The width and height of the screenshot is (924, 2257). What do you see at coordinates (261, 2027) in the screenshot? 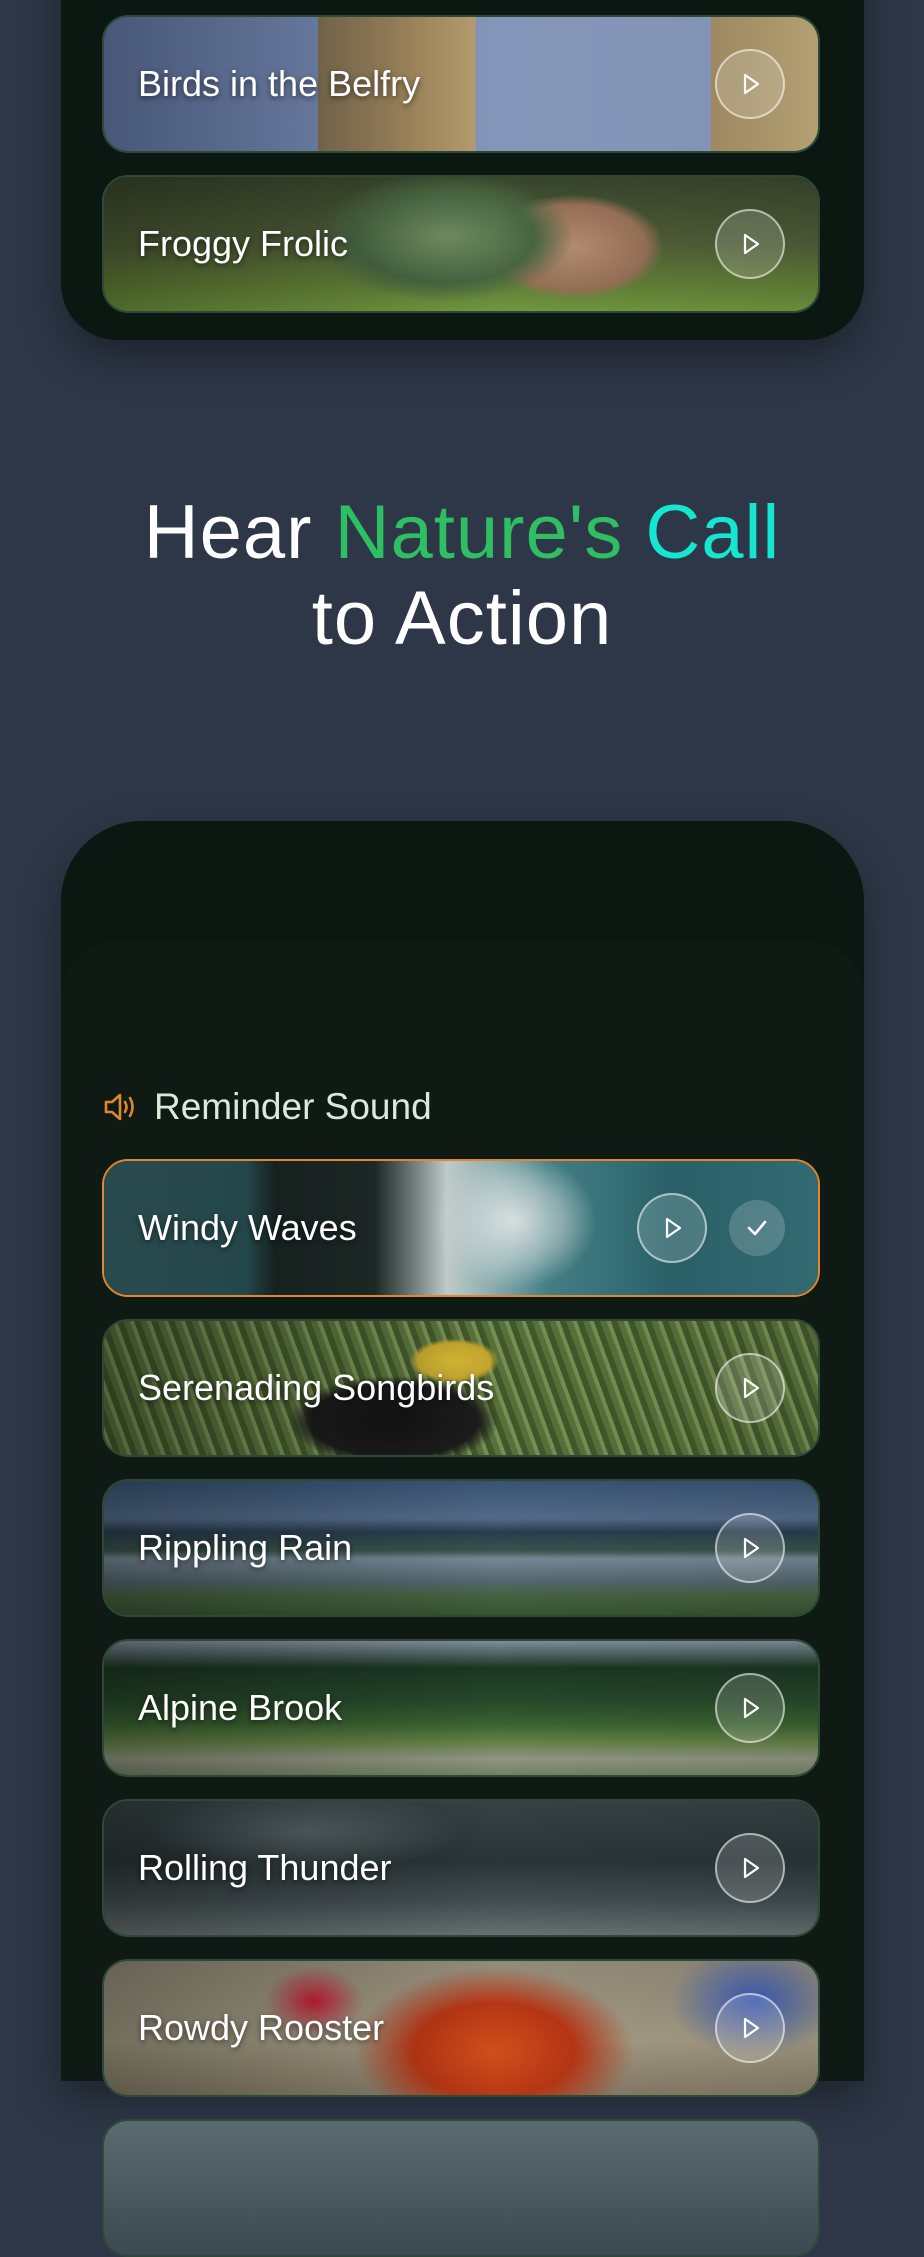
I see `sound-card-label: Rowdy Rooster` at bounding box center [261, 2027].